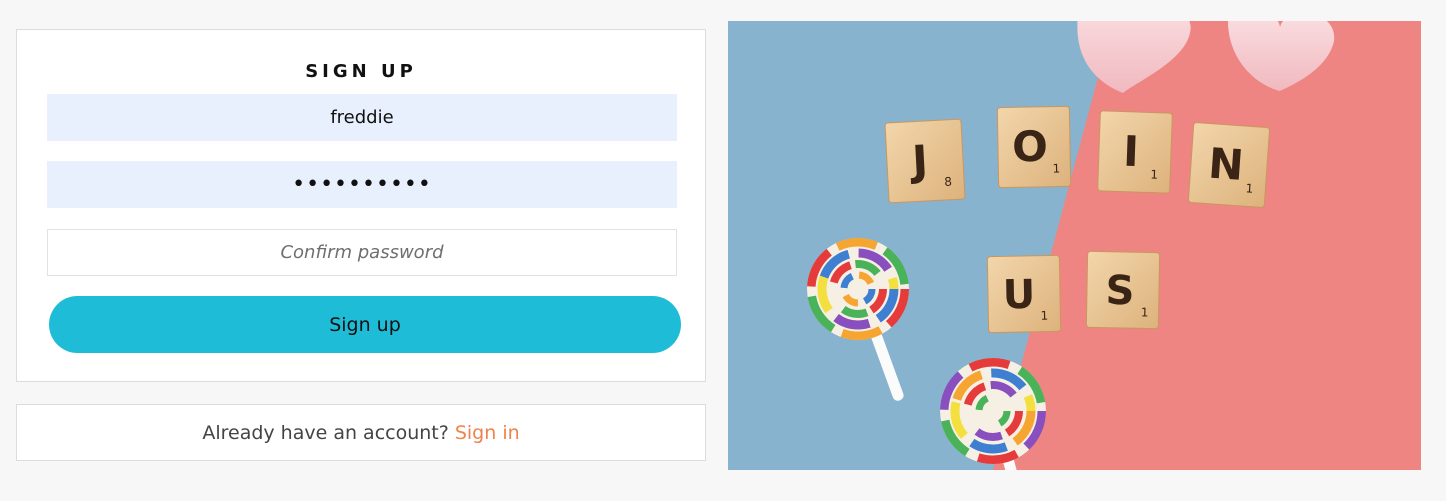  I want to click on letter-tile: O 1, so click(1034, 147).